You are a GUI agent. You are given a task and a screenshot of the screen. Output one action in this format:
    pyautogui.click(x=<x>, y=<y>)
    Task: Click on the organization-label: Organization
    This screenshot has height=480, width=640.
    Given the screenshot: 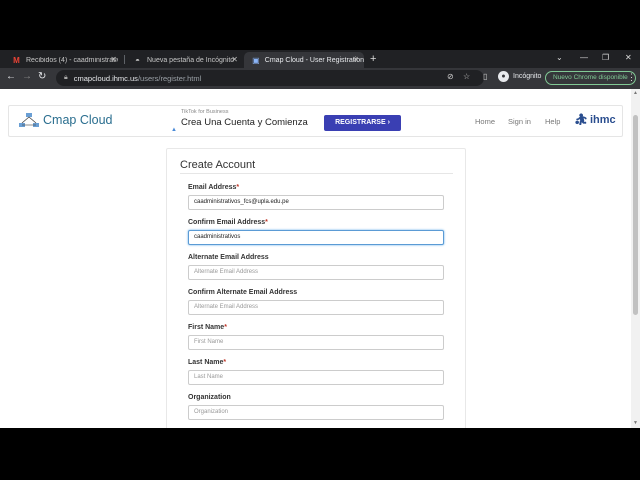 What is the action you would take?
    pyautogui.click(x=209, y=397)
    